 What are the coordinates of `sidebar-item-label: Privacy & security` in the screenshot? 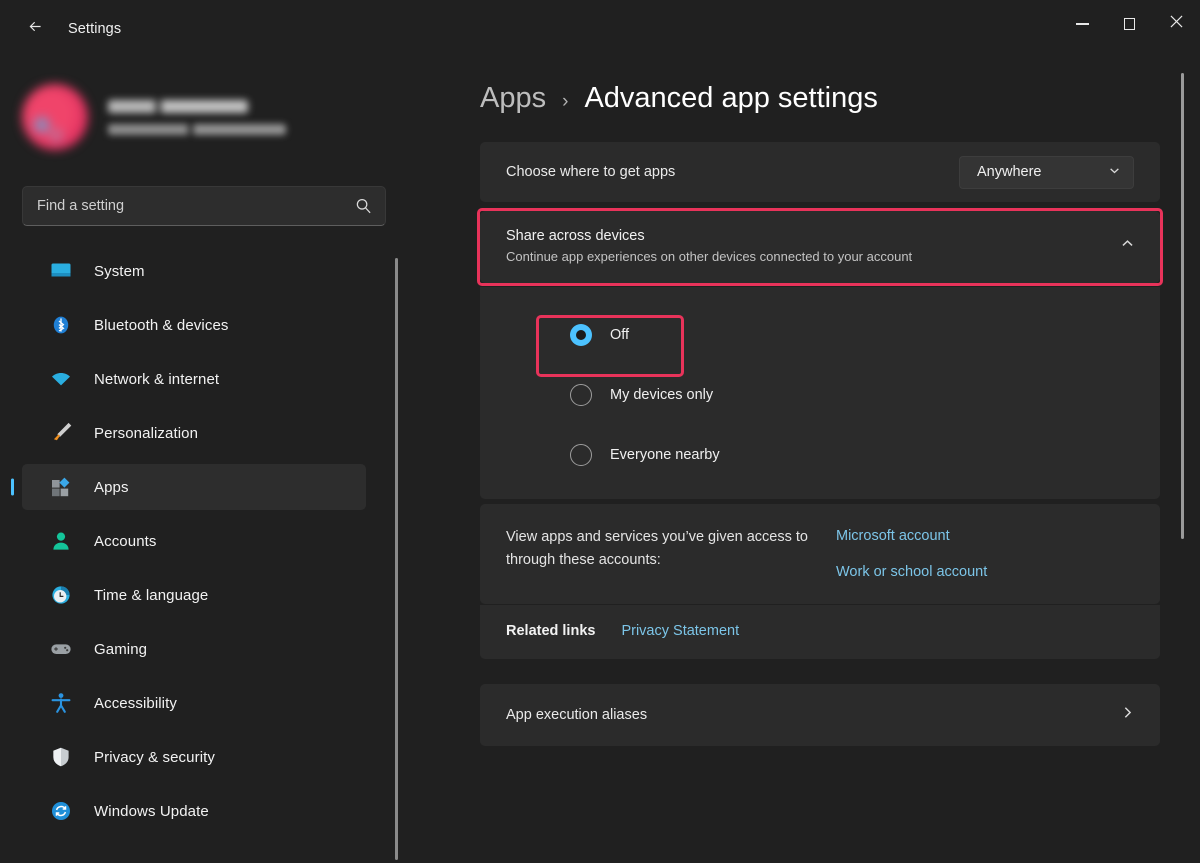 It's located at (154, 757).